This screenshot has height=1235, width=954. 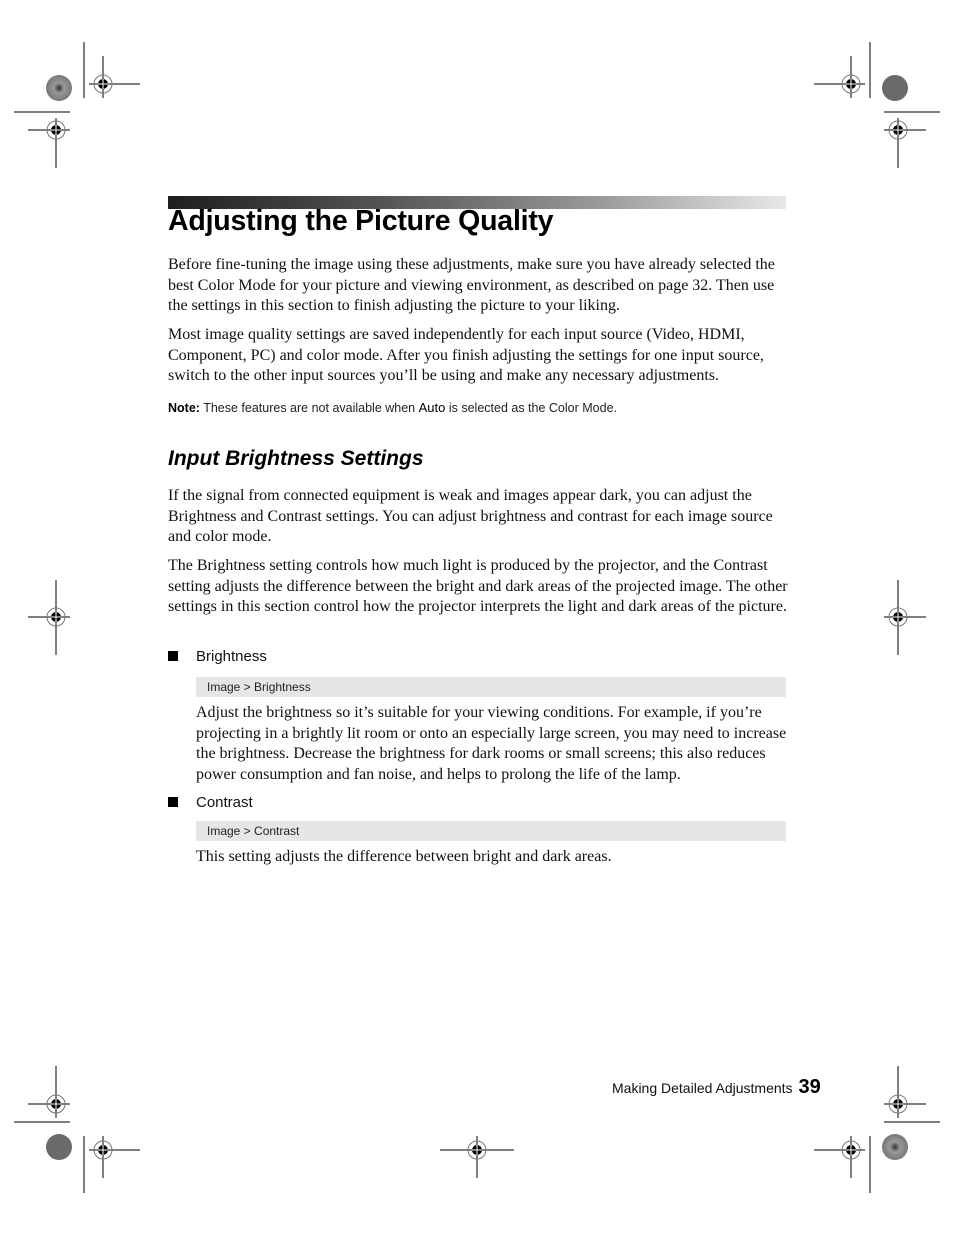 I want to click on crop-mark-top-right, so click(x=904, y=77).